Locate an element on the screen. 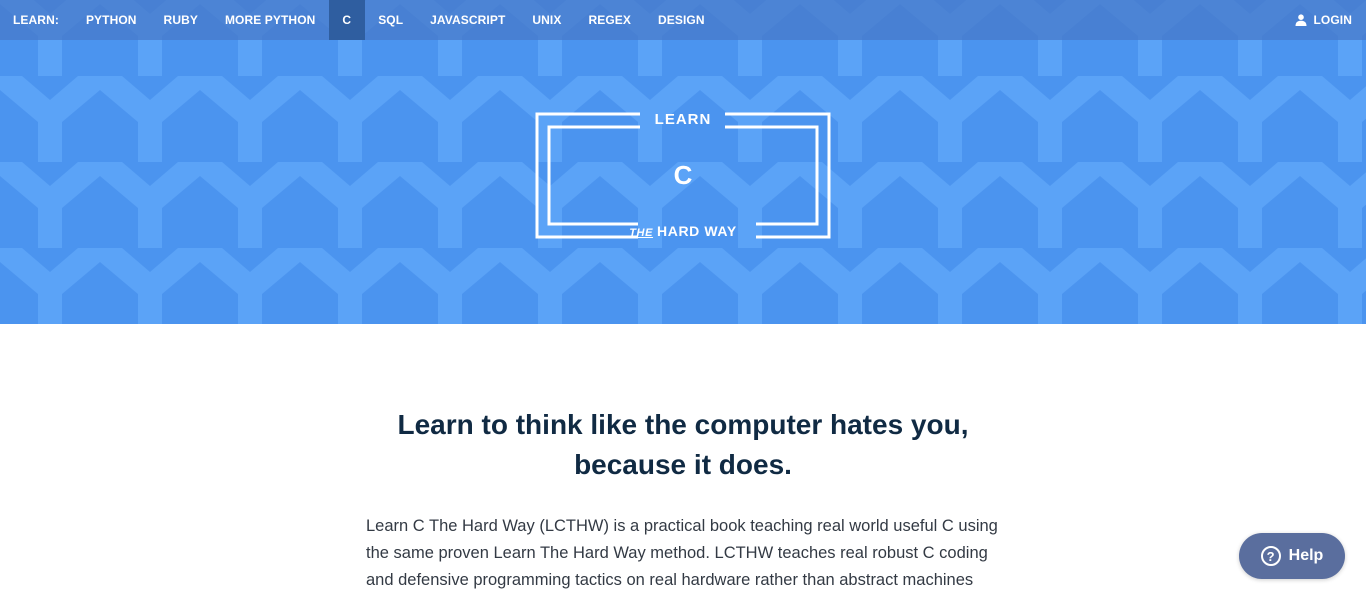 The image size is (1366, 589). user-icon is located at coordinates (1300, 20).